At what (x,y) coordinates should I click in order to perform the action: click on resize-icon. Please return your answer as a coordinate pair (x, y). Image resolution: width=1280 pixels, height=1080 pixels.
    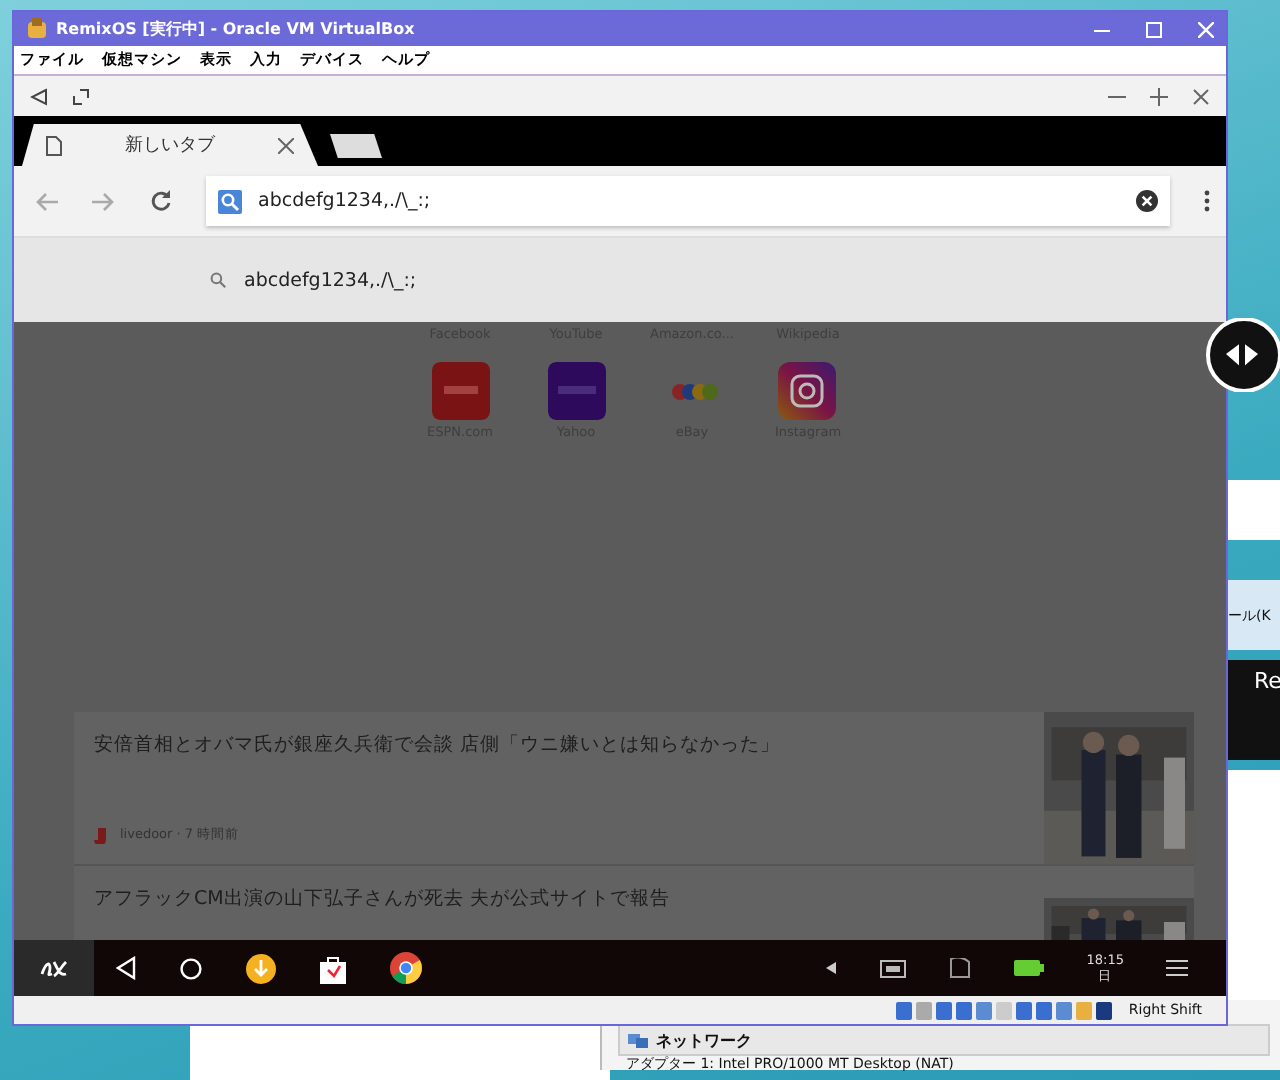
    Looking at the image, I should click on (81, 96).